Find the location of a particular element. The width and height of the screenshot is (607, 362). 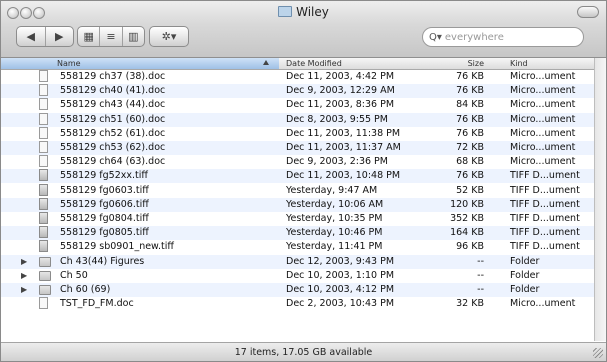

back-forward-control: ◀ ▶ is located at coordinates (45, 36).